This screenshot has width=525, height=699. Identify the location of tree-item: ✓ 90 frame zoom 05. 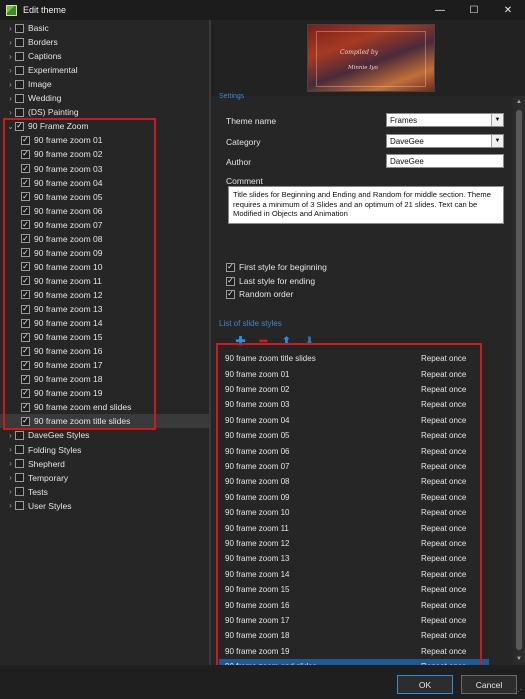
(51, 197).